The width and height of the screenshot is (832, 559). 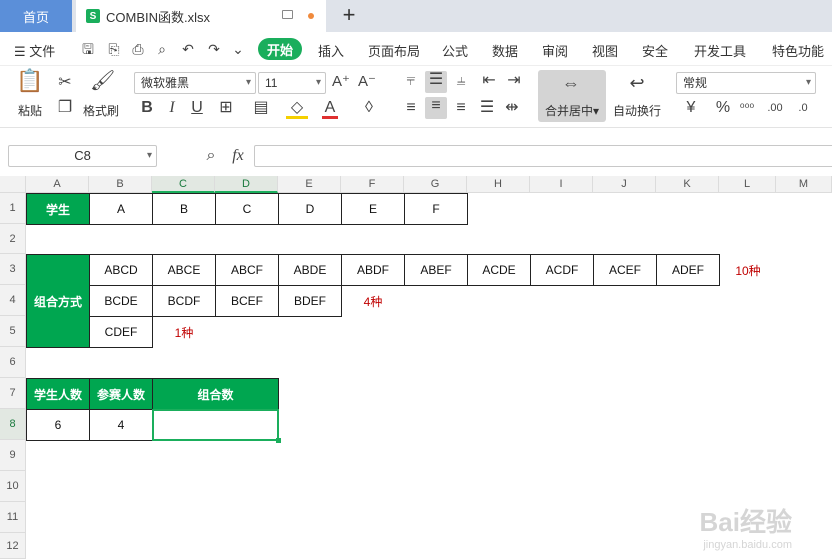 I want to click on cell-combo: BCDE, so click(x=121, y=301).